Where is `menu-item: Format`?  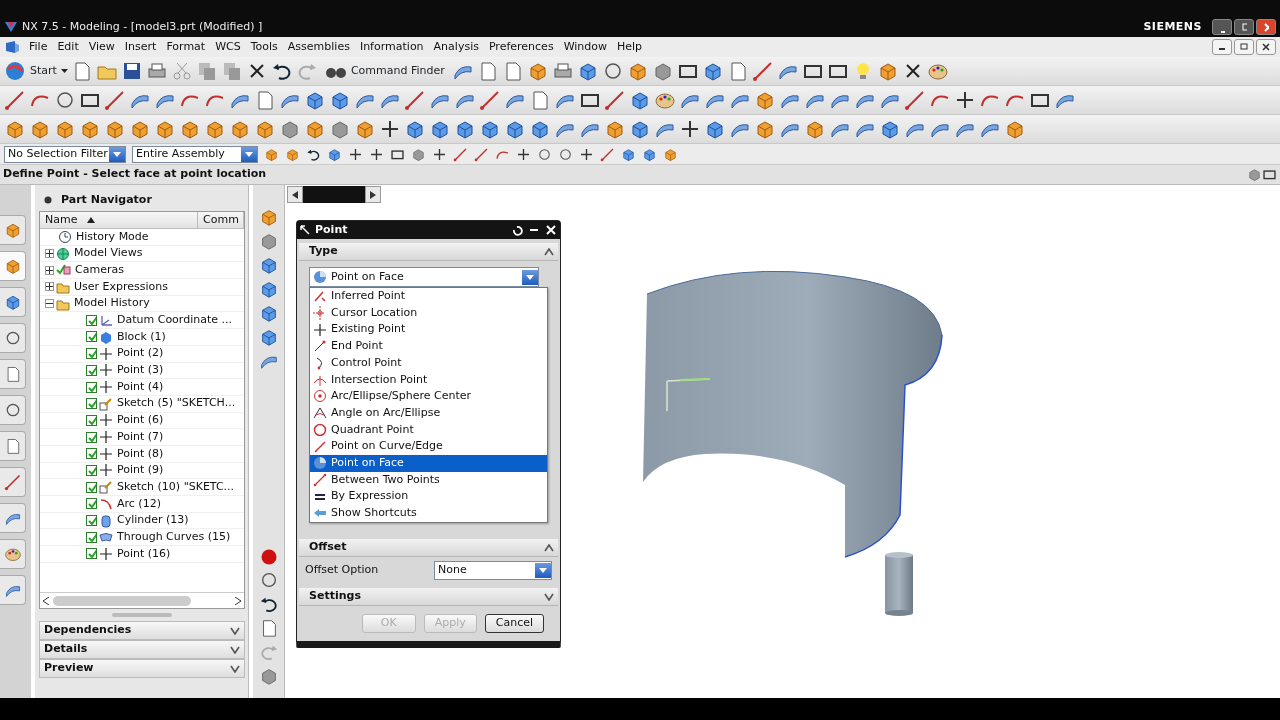 menu-item: Format is located at coordinates (186, 47).